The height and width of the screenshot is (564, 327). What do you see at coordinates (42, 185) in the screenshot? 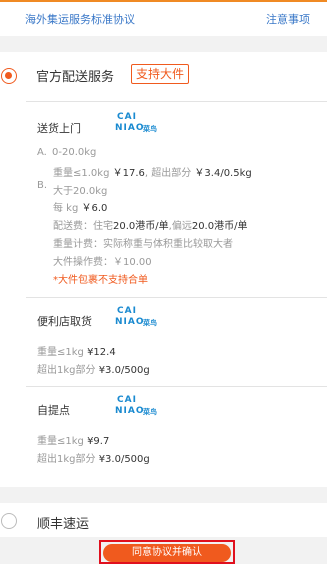
I see `tier-b-label: B.` at bounding box center [42, 185].